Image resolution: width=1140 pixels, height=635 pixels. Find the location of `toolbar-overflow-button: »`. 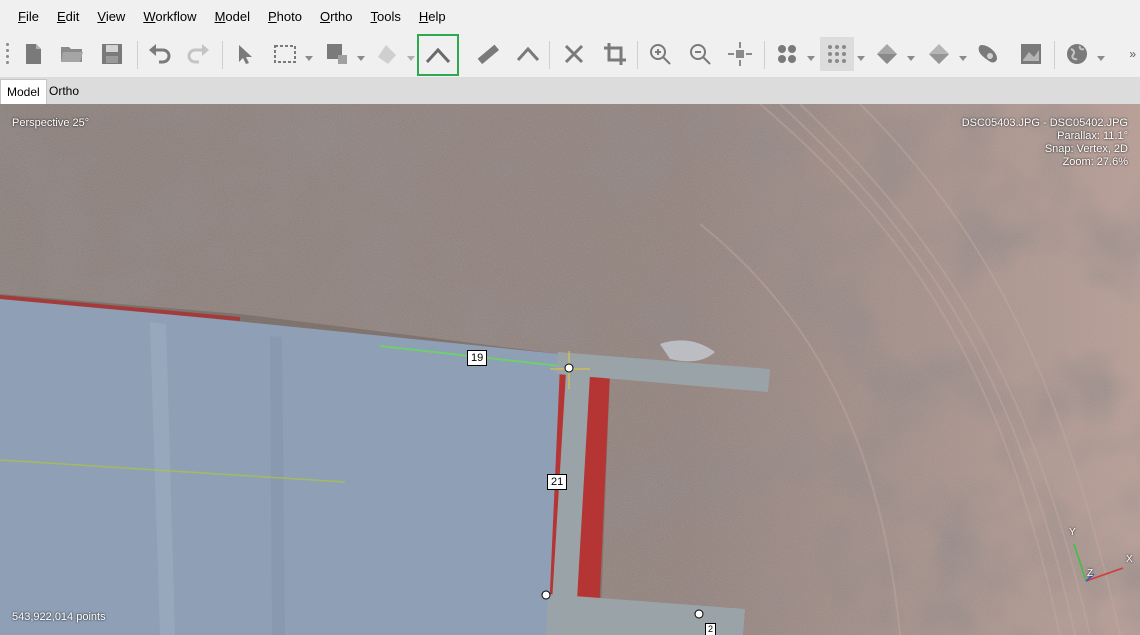

toolbar-overflow-button: » is located at coordinates (1132, 54).